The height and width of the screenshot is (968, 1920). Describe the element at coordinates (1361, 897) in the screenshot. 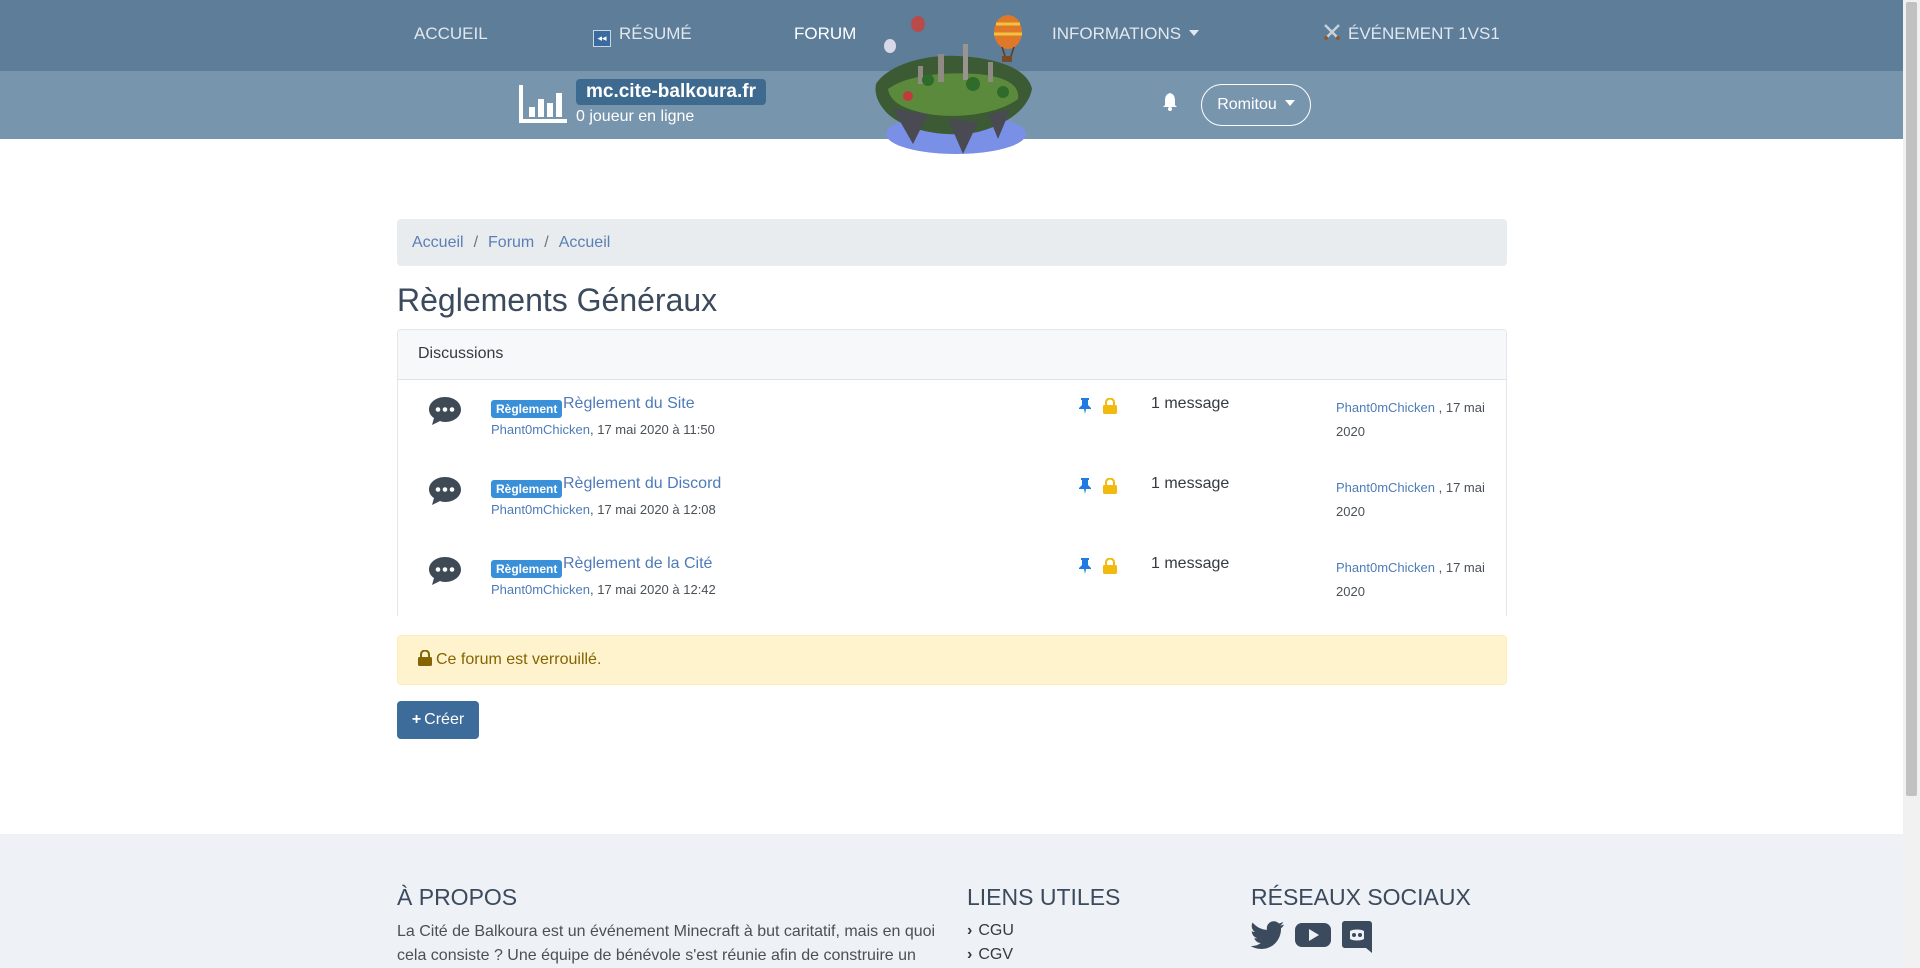

I see `footer-social-title: RÉSEAUX SOCIAUX` at that location.